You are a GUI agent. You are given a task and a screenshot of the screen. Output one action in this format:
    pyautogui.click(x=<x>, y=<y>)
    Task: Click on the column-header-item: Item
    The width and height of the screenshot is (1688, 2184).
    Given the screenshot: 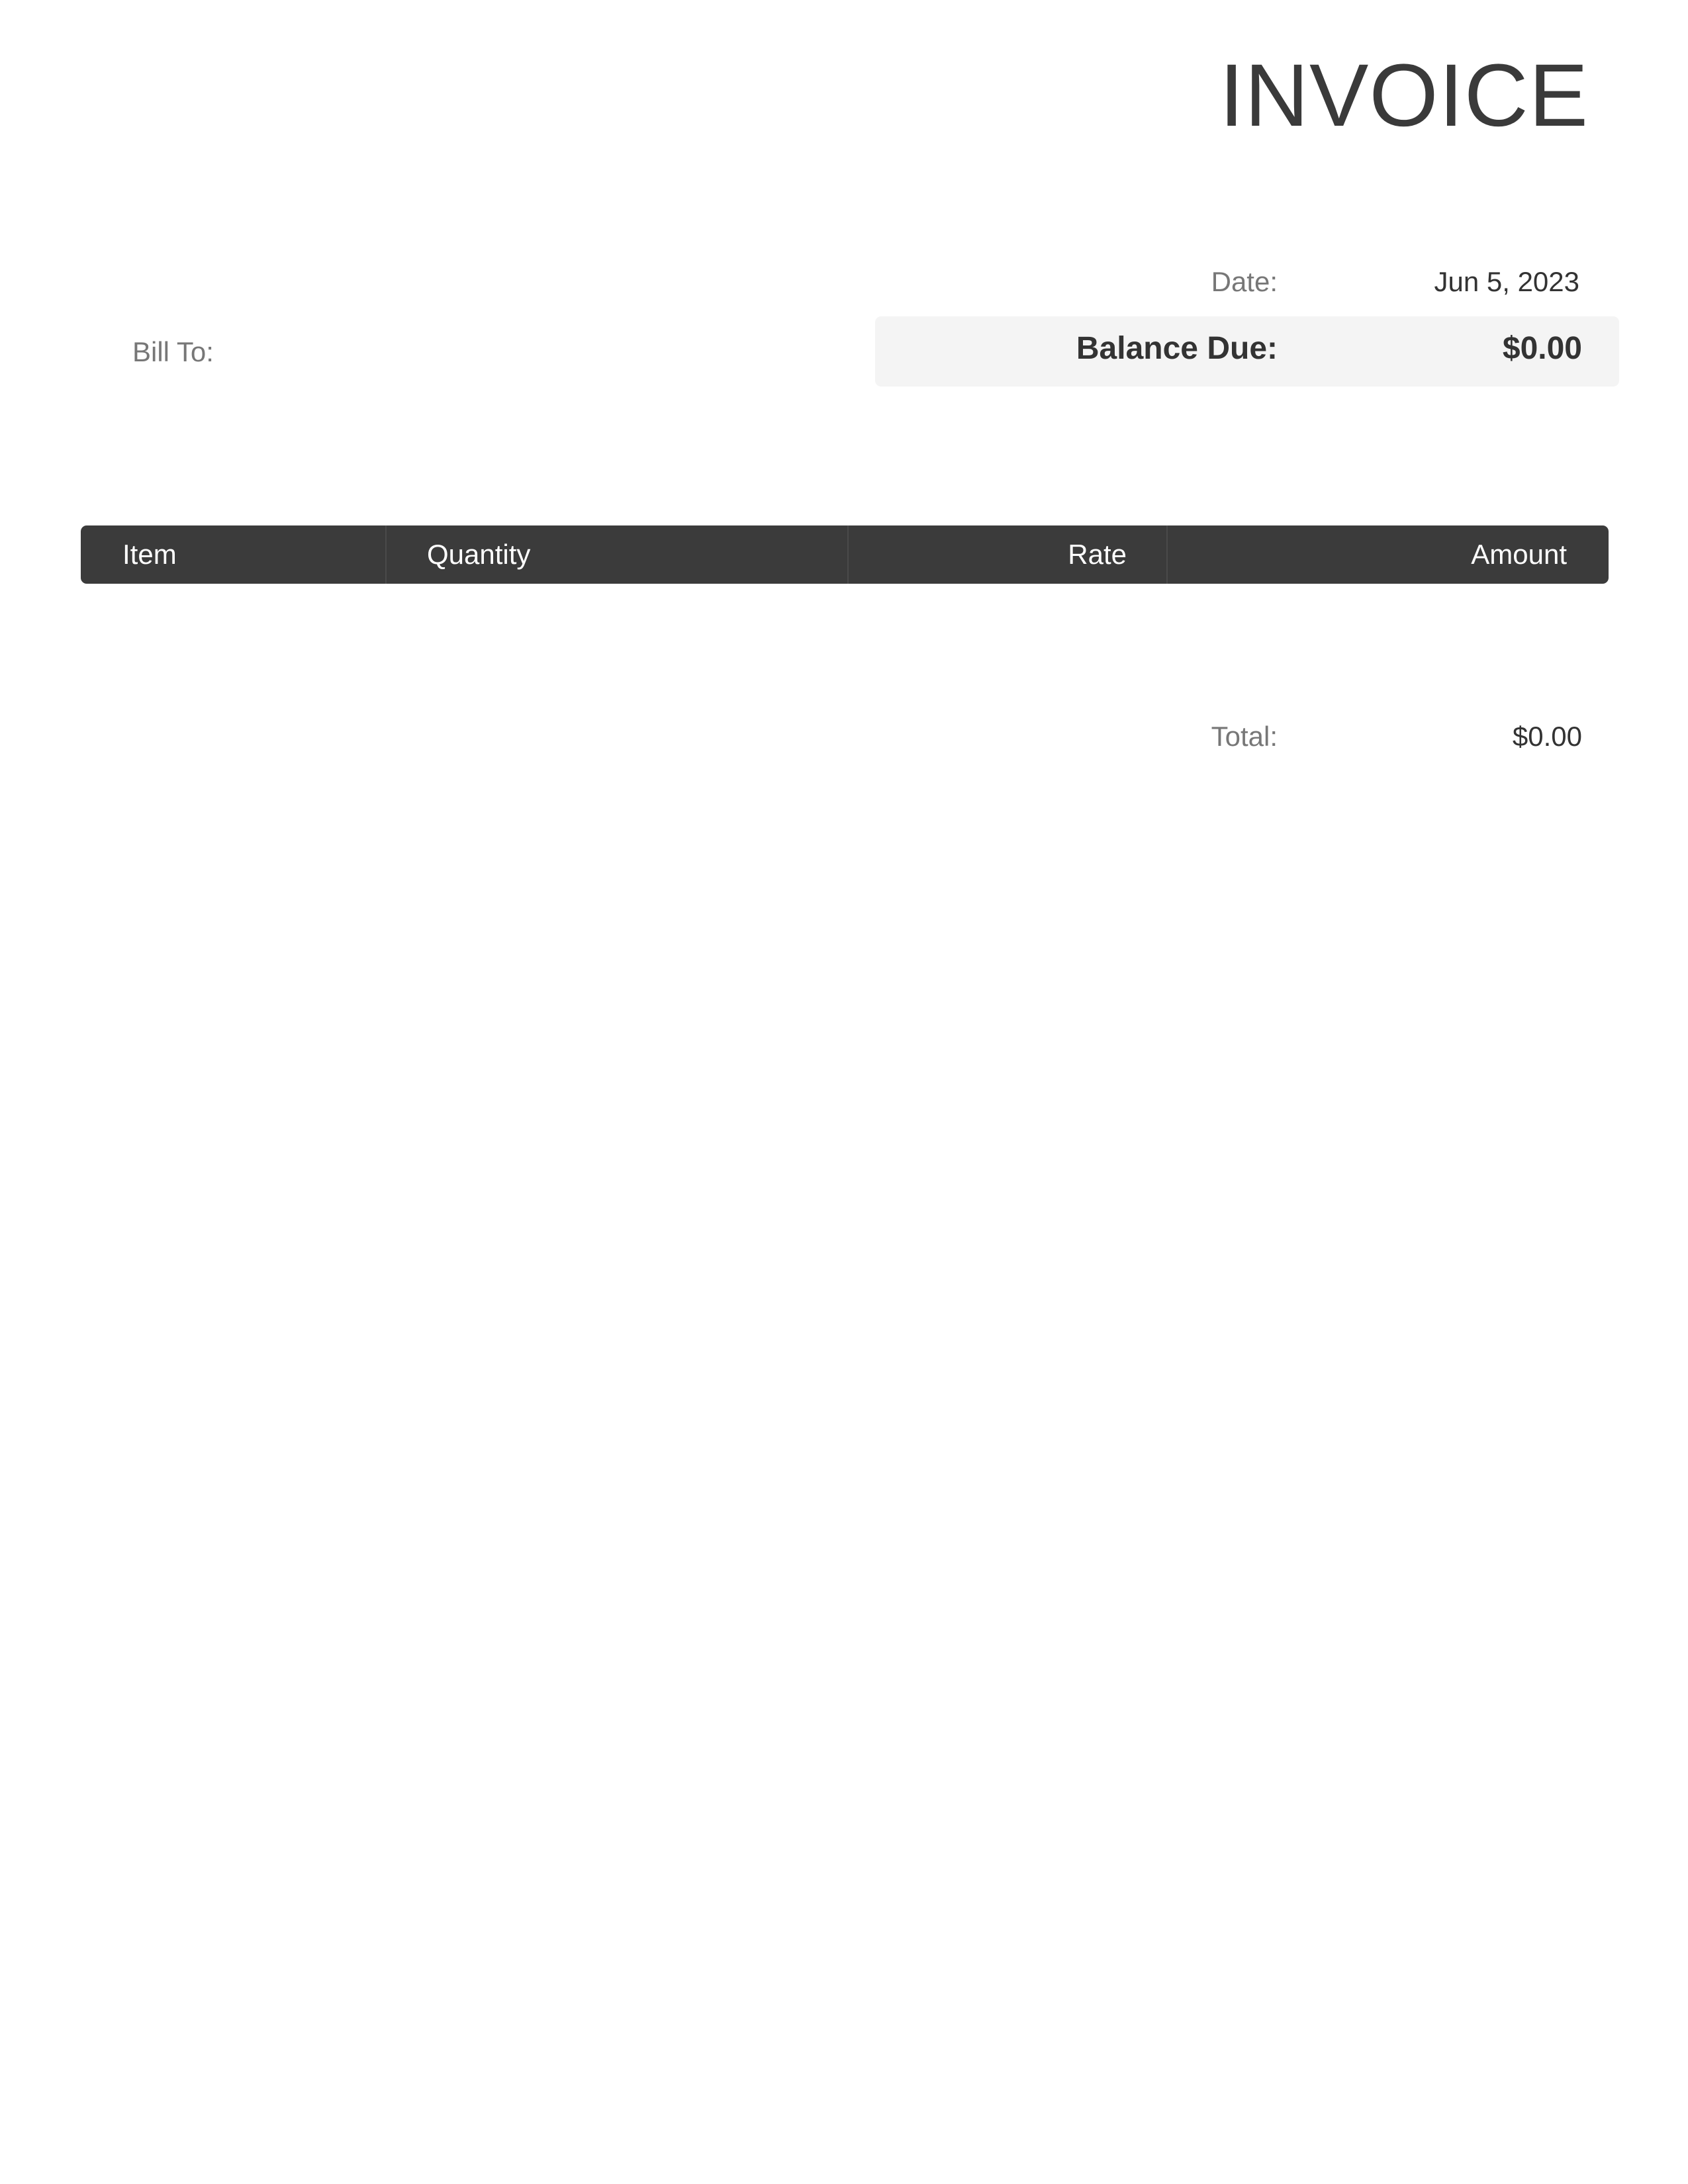 What is the action you would take?
    pyautogui.click(x=149, y=554)
    